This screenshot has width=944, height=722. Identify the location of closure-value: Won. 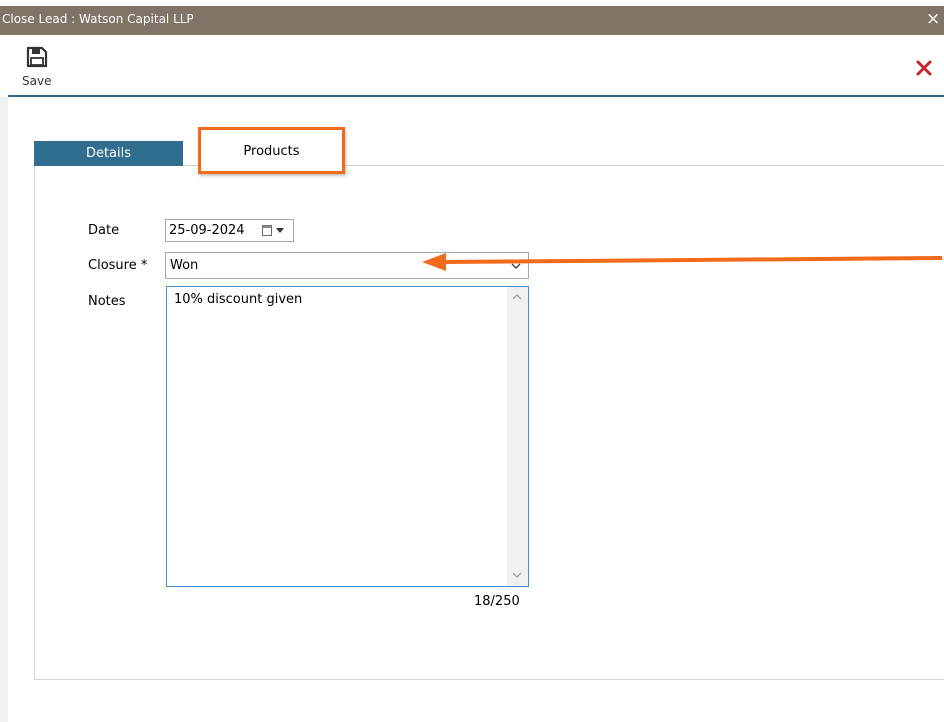
(184, 265).